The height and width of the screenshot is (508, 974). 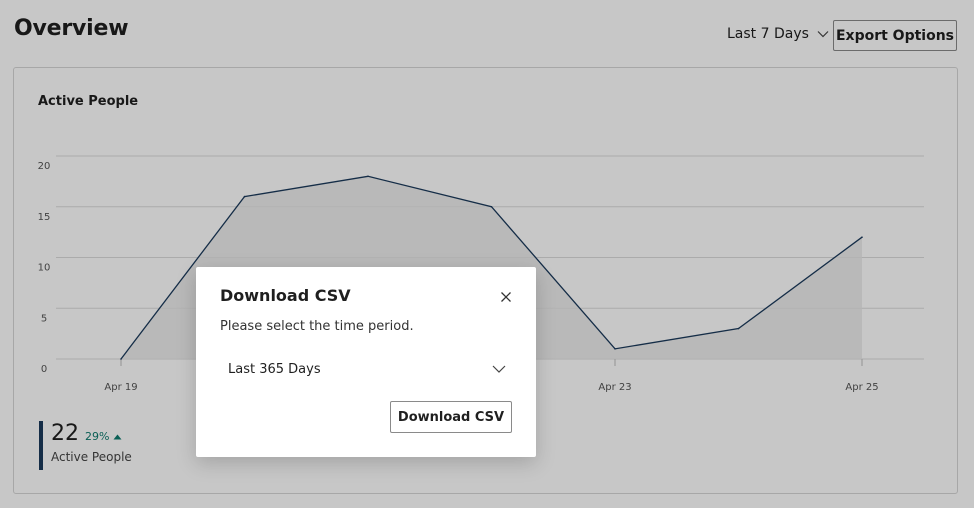 I want to click on time-period-dropdown: Last 365 Days, so click(x=366, y=369).